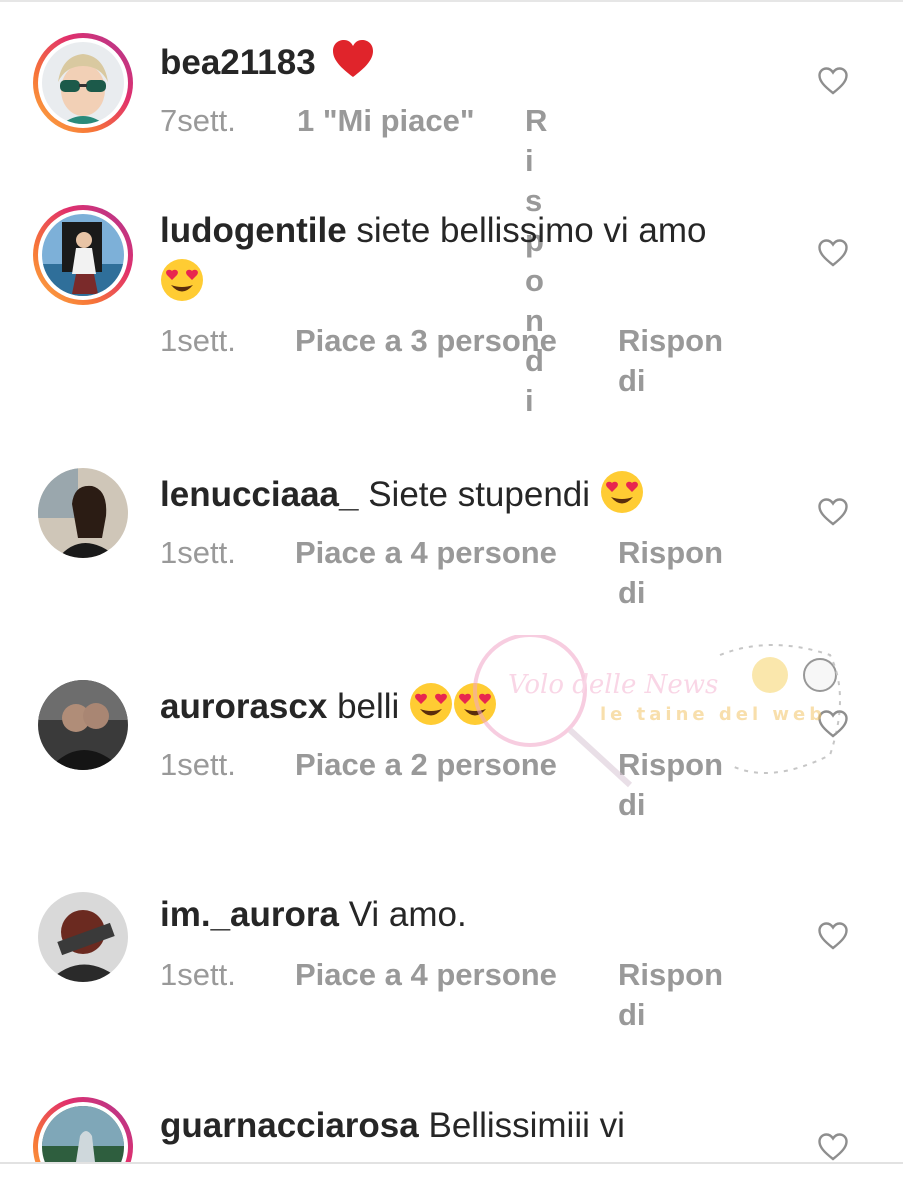  What do you see at coordinates (451, 1163) in the screenshot?
I see `bottom-divider` at bounding box center [451, 1163].